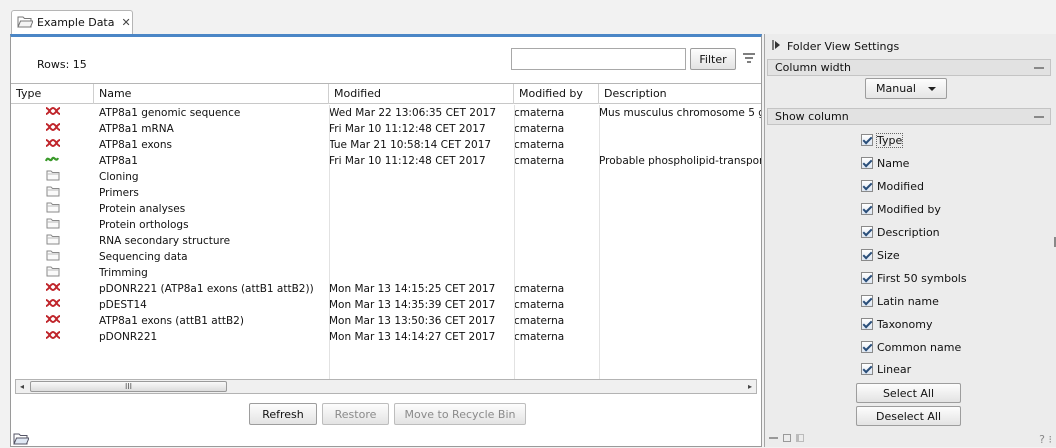  Describe the element at coordinates (908, 232) in the screenshot. I see `checkbox-label: Description` at that location.